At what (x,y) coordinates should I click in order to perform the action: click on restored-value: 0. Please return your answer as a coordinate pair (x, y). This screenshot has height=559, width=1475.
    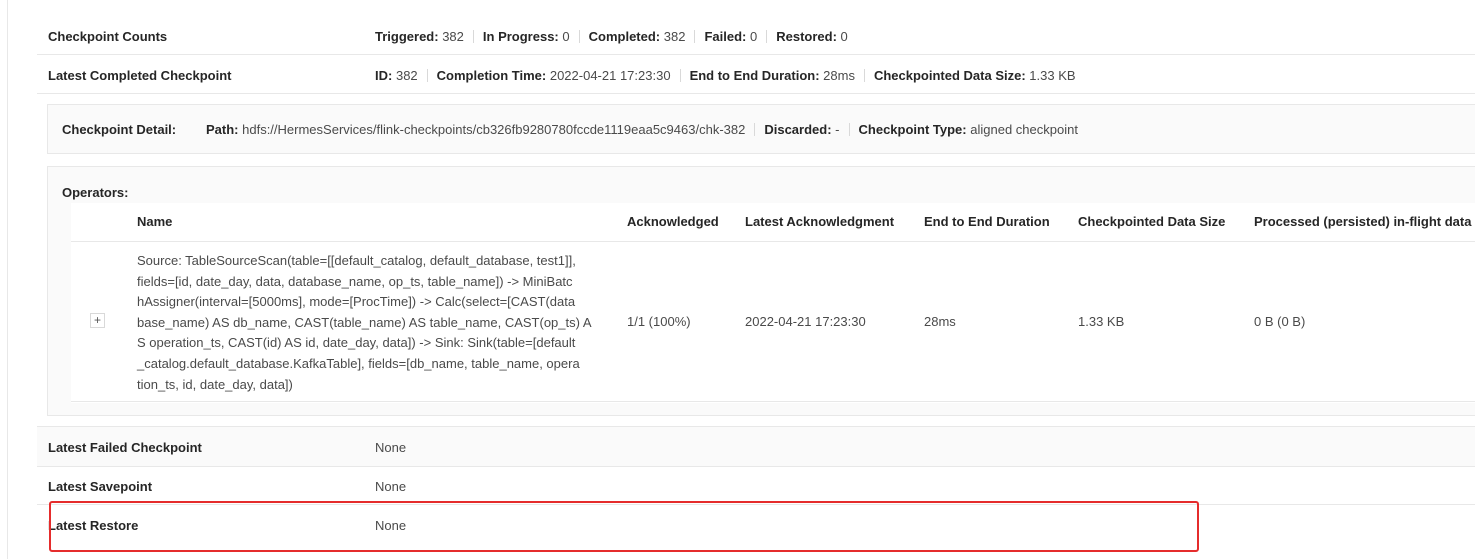
    Looking at the image, I should click on (844, 36).